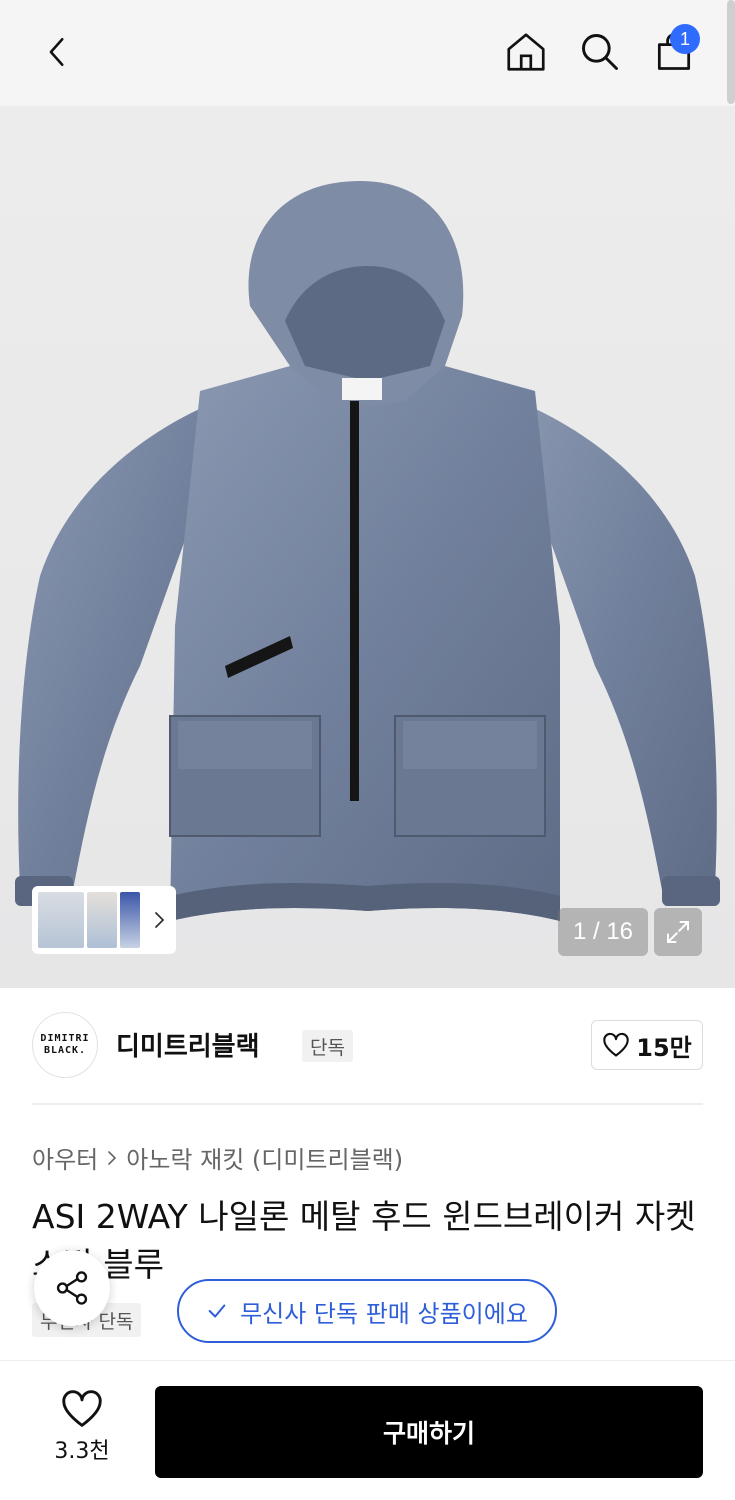  What do you see at coordinates (82, 1451) in the screenshot?
I see `wishlist-count: 3.3천` at bounding box center [82, 1451].